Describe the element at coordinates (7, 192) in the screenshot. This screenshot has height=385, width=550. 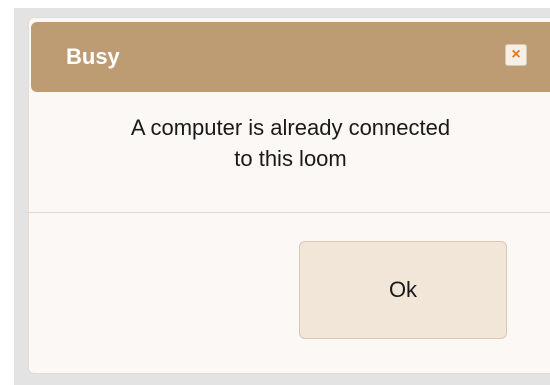
I see `window-frame-left` at that location.